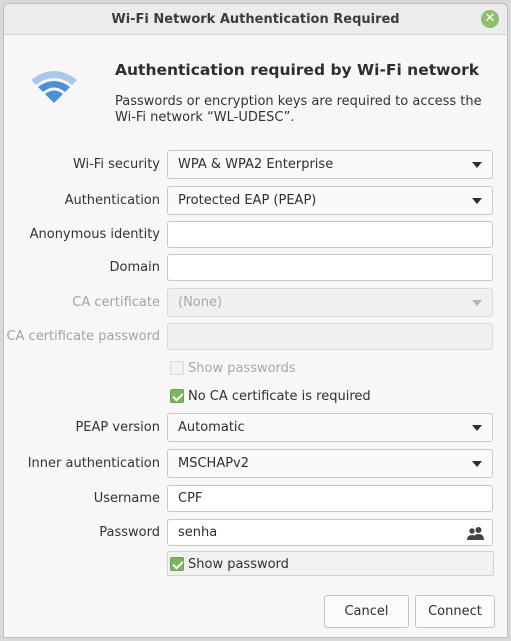 The height and width of the screenshot is (641, 511). Describe the element at coordinates (475, 533) in the screenshot. I see `people-icon` at that location.